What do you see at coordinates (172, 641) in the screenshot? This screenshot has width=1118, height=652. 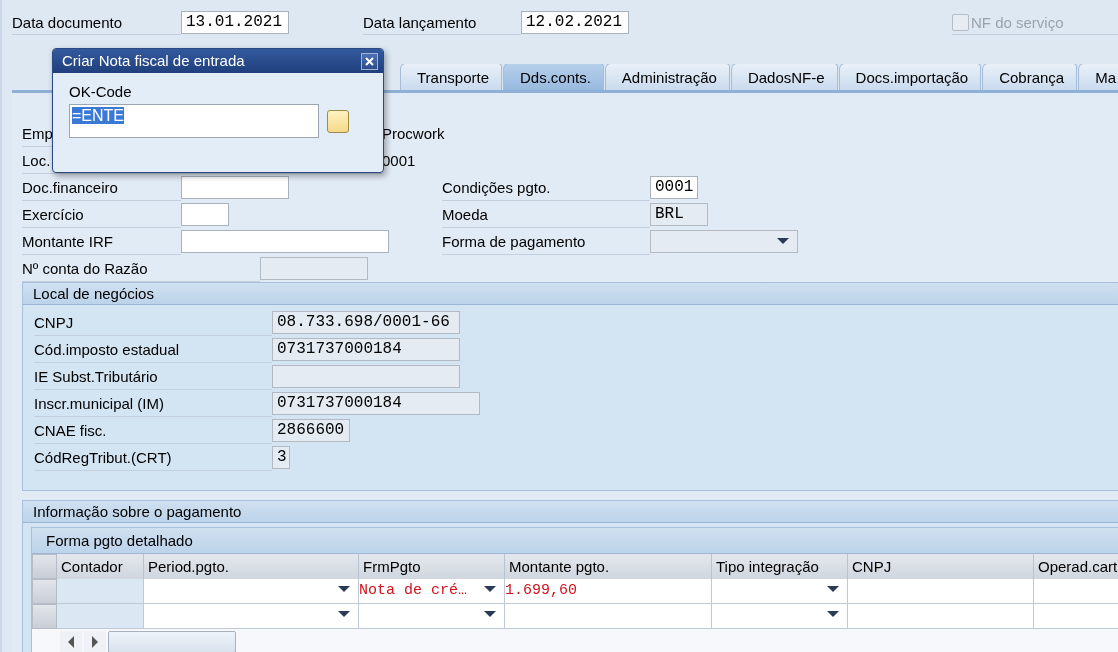 I see `scrollbar-thumb` at bounding box center [172, 641].